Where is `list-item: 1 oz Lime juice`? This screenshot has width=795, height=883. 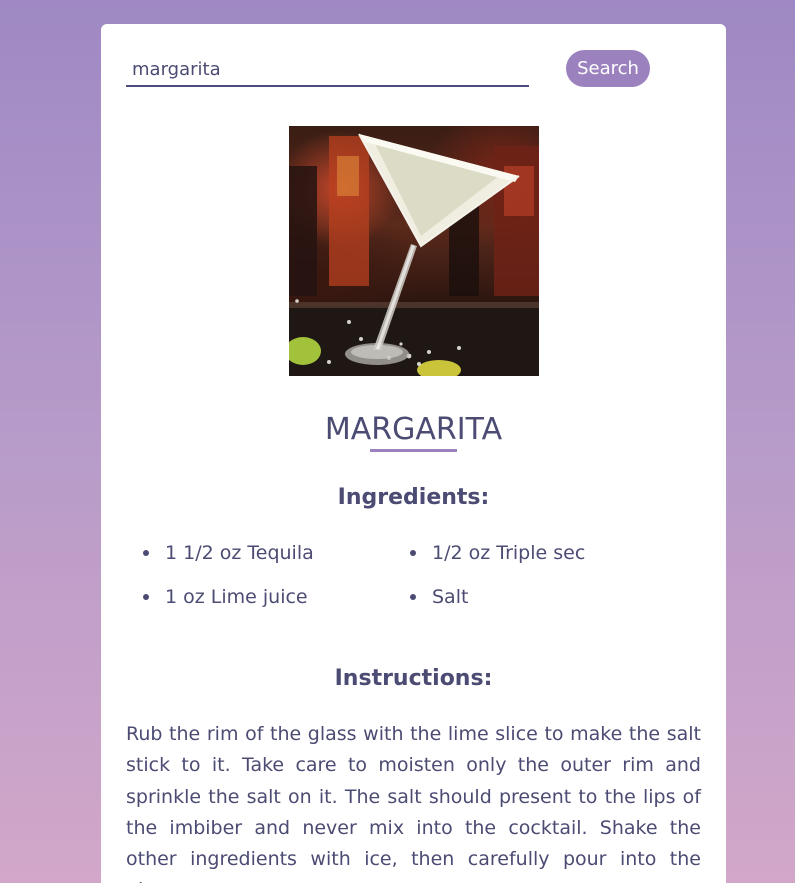 list-item: 1 oz Lime juice is located at coordinates (274, 597).